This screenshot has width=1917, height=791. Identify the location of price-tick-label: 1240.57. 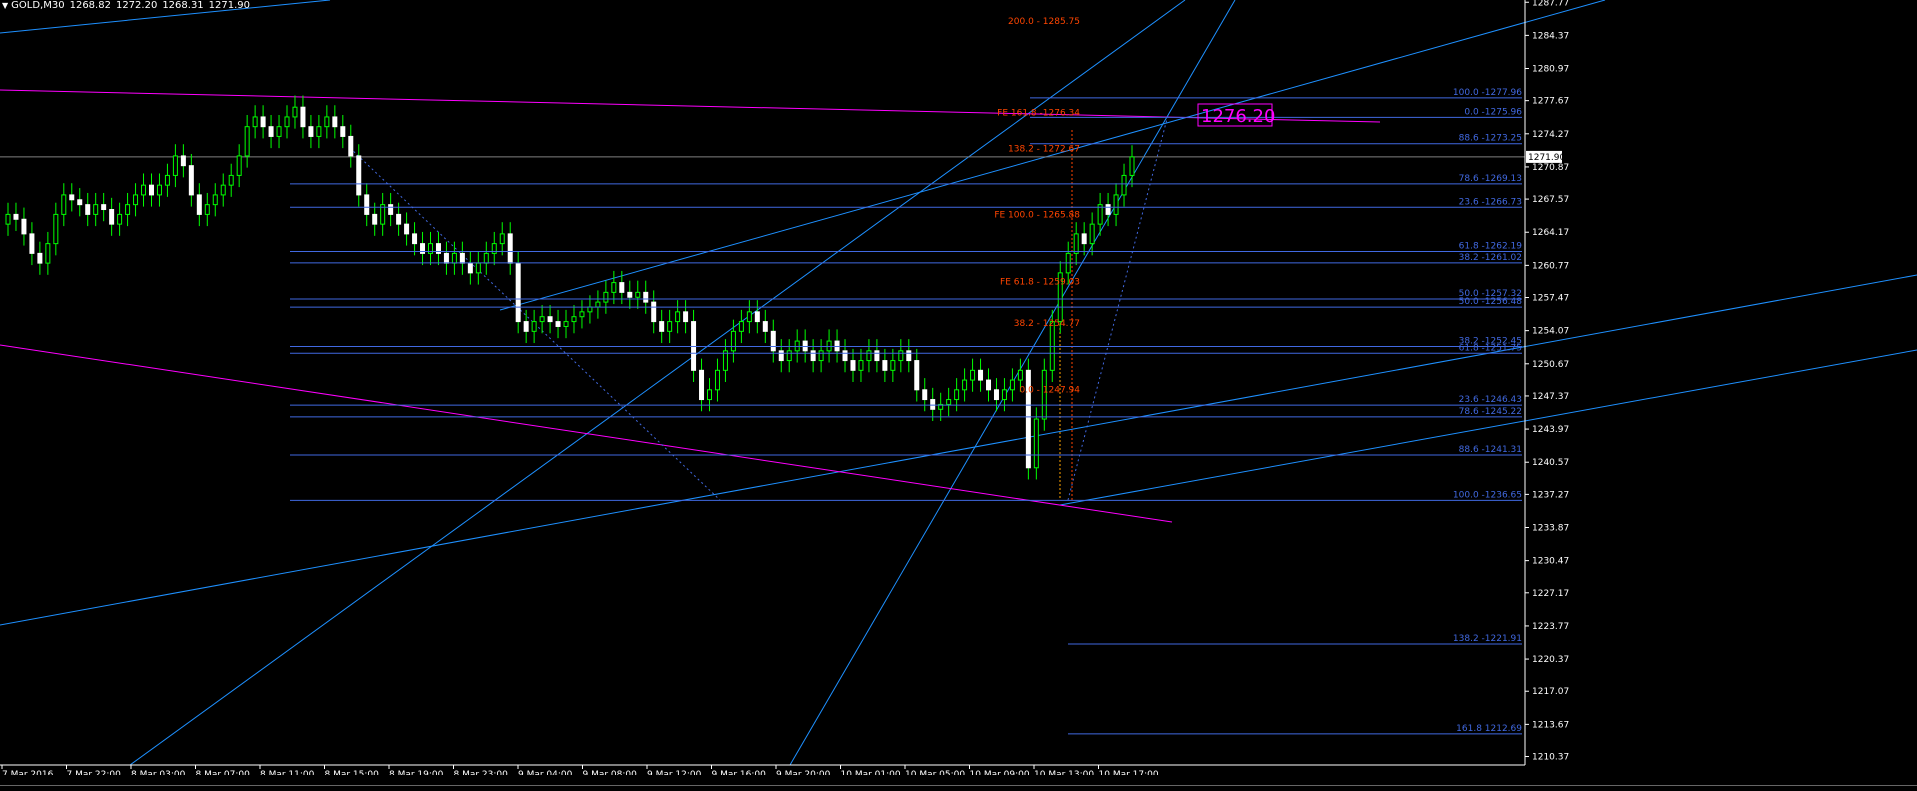
(1550, 463).